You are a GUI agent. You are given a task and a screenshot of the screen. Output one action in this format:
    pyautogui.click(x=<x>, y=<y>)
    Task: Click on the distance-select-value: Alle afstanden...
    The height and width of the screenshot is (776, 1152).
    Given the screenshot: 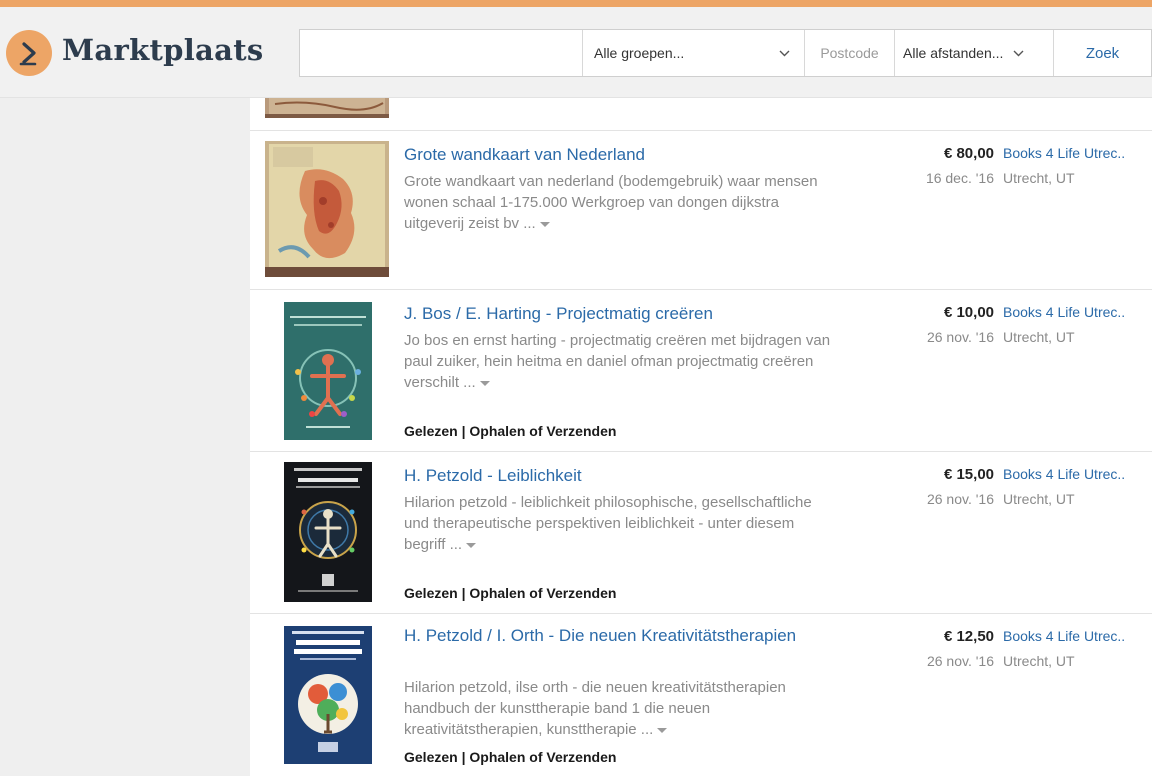 What is the action you would take?
    pyautogui.click(x=953, y=53)
    